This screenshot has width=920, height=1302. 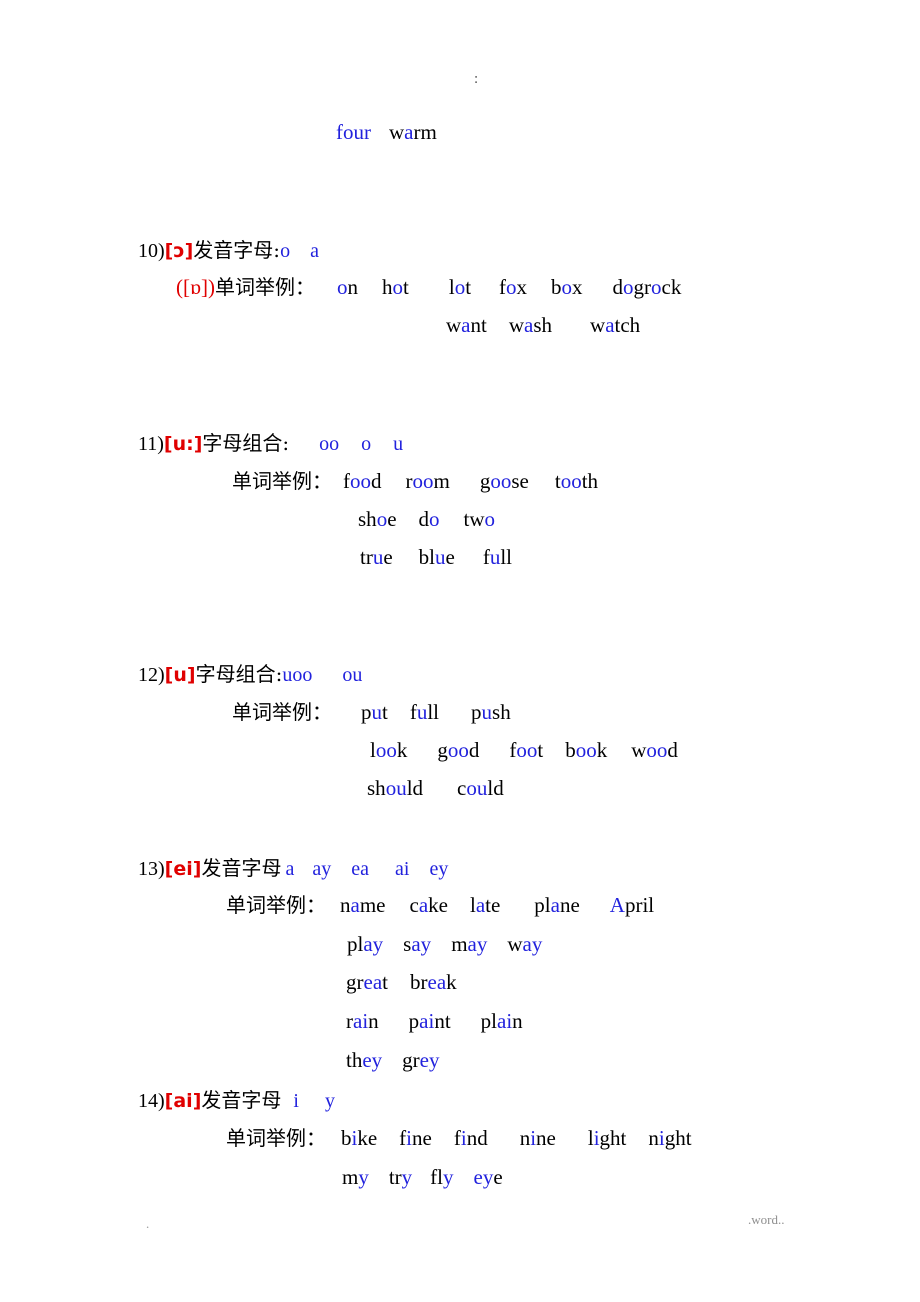 What do you see at coordinates (450, 557) in the screenshot?
I see `word-suffix: e` at bounding box center [450, 557].